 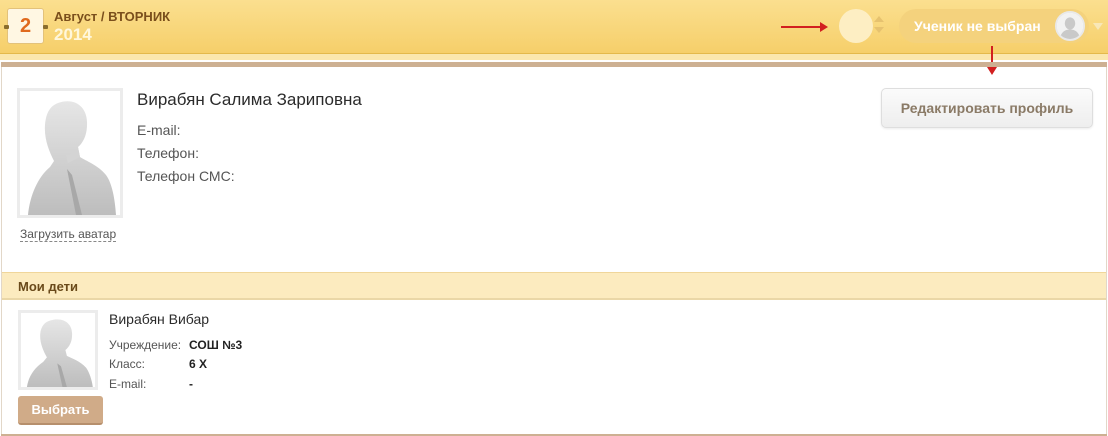 I want to click on upload-avatar-link: Загрузить аватар, so click(x=68, y=234).